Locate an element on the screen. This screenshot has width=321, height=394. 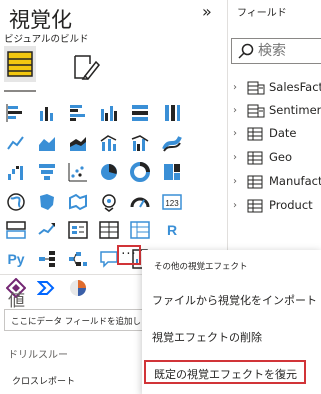
field-table-item: › Sentiment is located at coordinates (277, 110).